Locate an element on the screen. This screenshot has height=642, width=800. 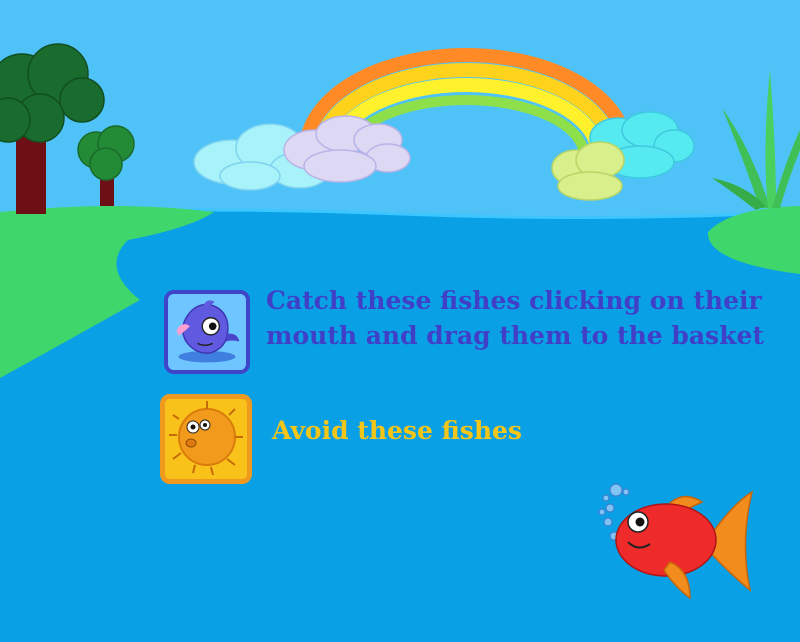
red-fish-icon is located at coordinates (676, 541).